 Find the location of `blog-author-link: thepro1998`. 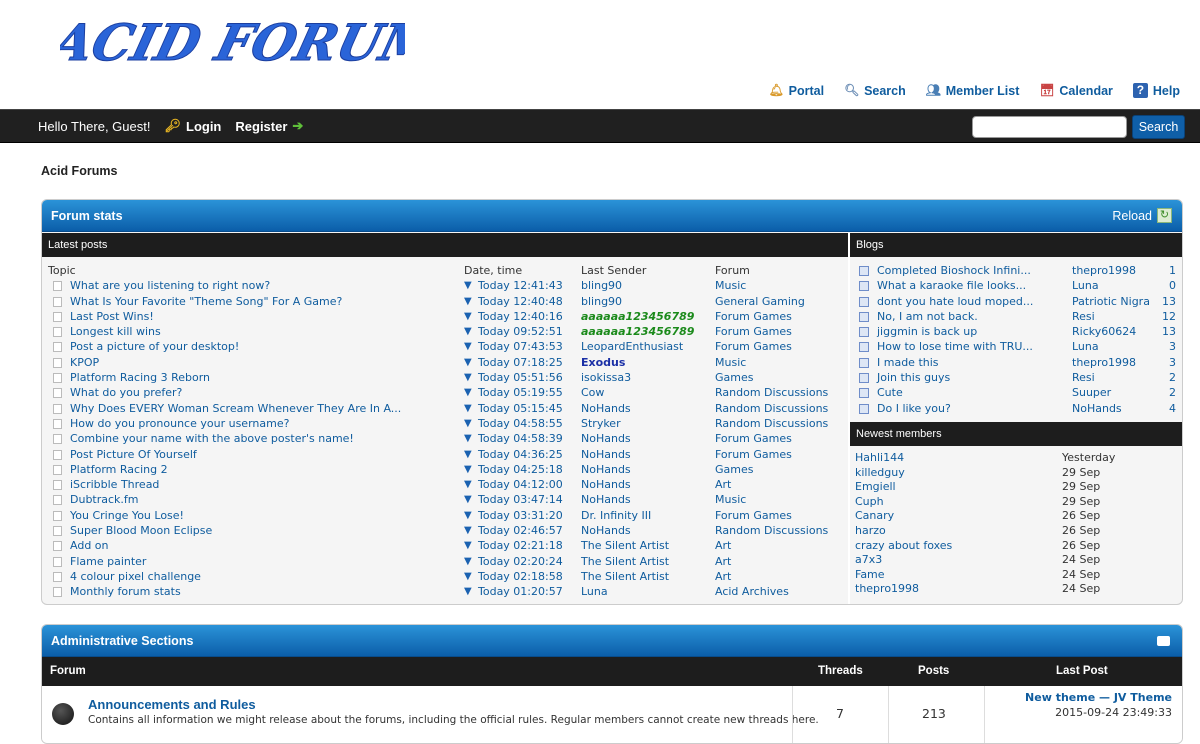

blog-author-link: thepro1998 is located at coordinates (1104, 270).